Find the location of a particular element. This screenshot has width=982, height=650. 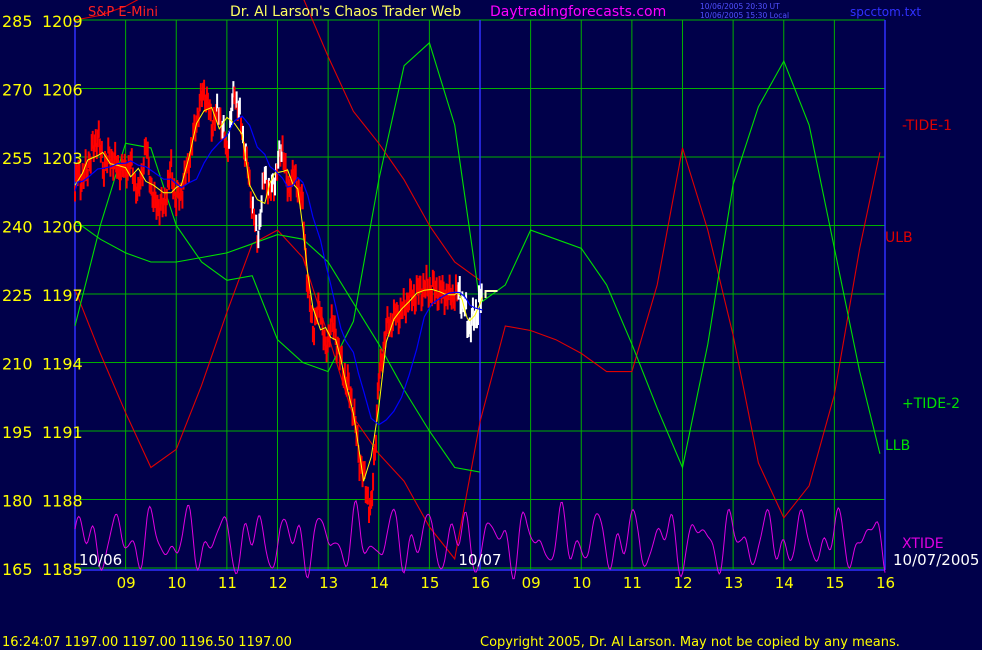

timestamp-local: 10/06/2005 15:30 Local is located at coordinates (744, 15).